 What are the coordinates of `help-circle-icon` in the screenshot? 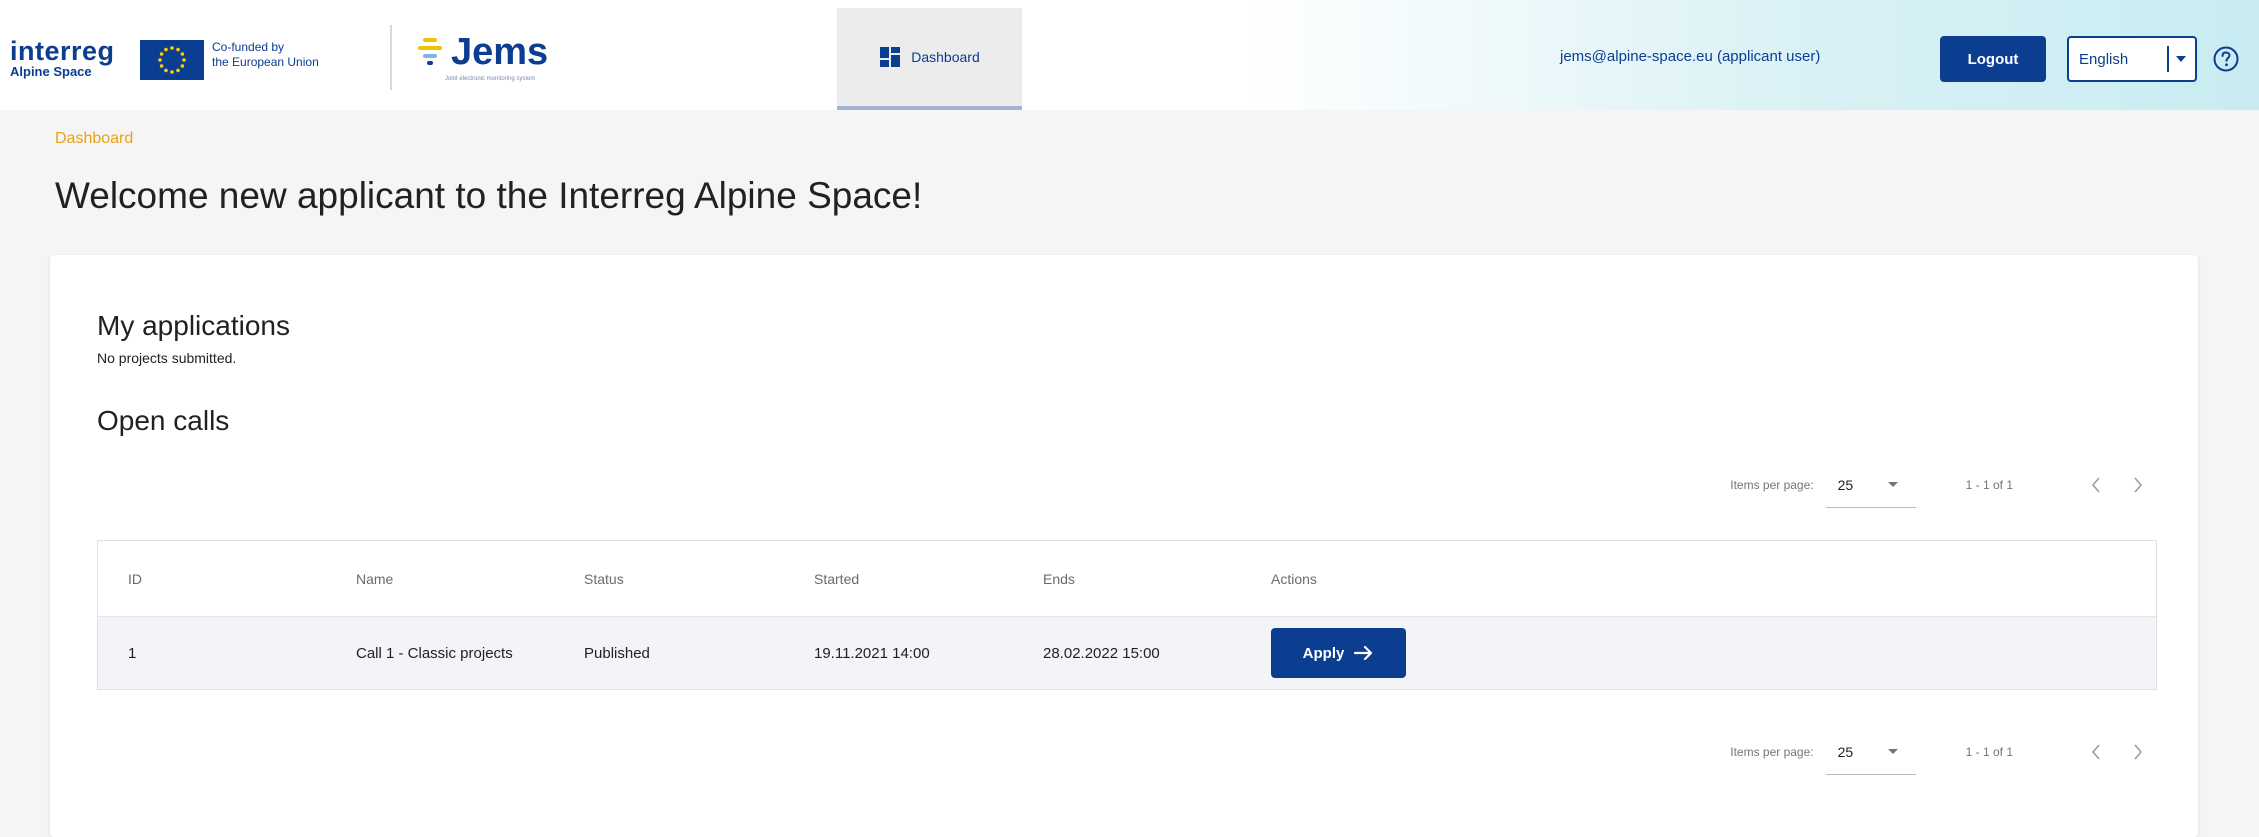 It's located at (2226, 59).